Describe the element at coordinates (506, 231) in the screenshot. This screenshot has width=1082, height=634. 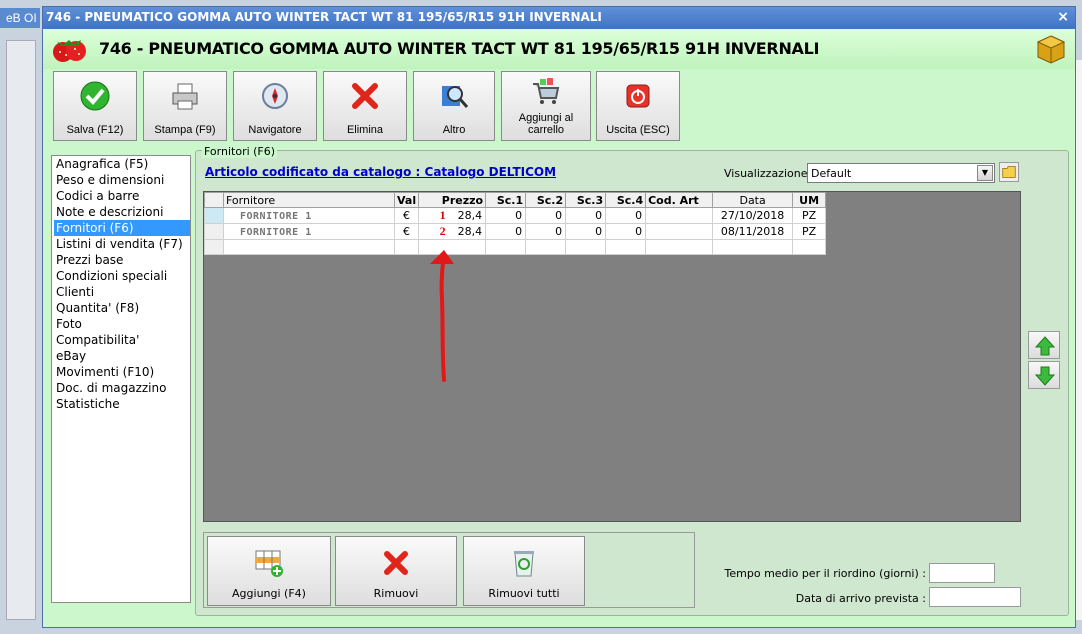
I see `discount1-cell: 0` at that location.